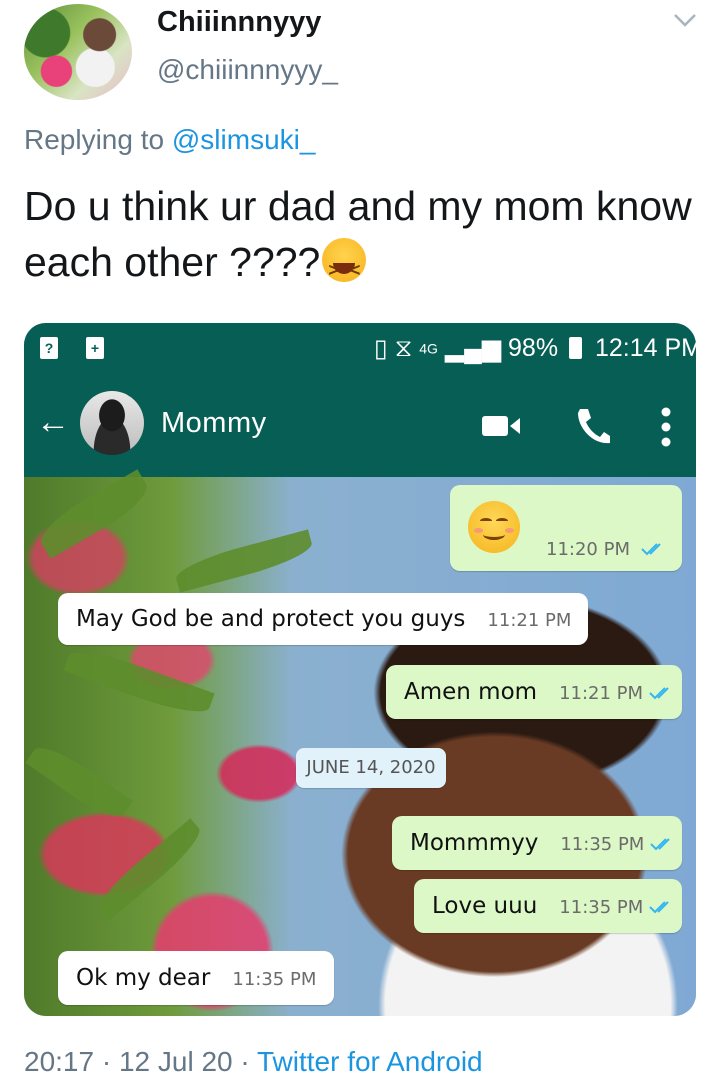  Describe the element at coordinates (685, 20) in the screenshot. I see `chevron-down-icon` at that location.